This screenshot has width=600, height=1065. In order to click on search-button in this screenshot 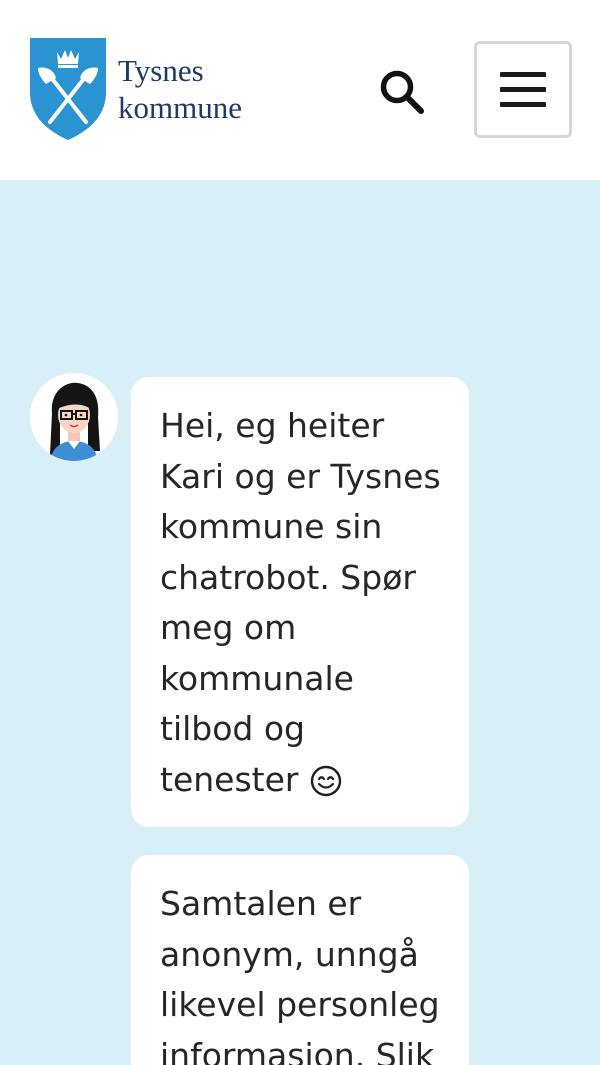, I will do `click(402, 92)`.